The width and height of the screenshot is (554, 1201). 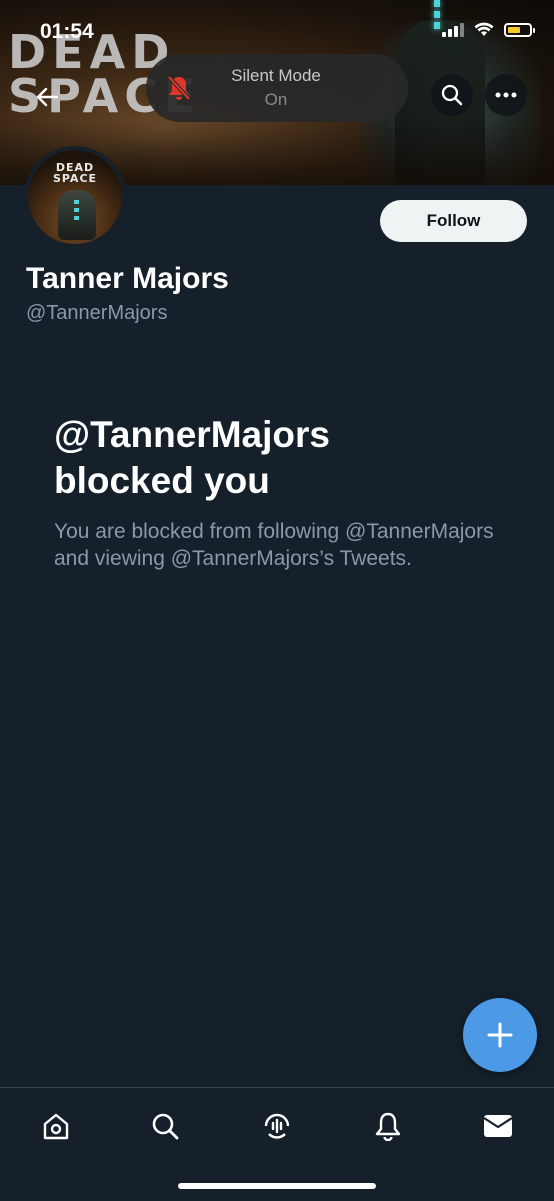 I want to click on plus-icon, so click(x=500, y=1035).